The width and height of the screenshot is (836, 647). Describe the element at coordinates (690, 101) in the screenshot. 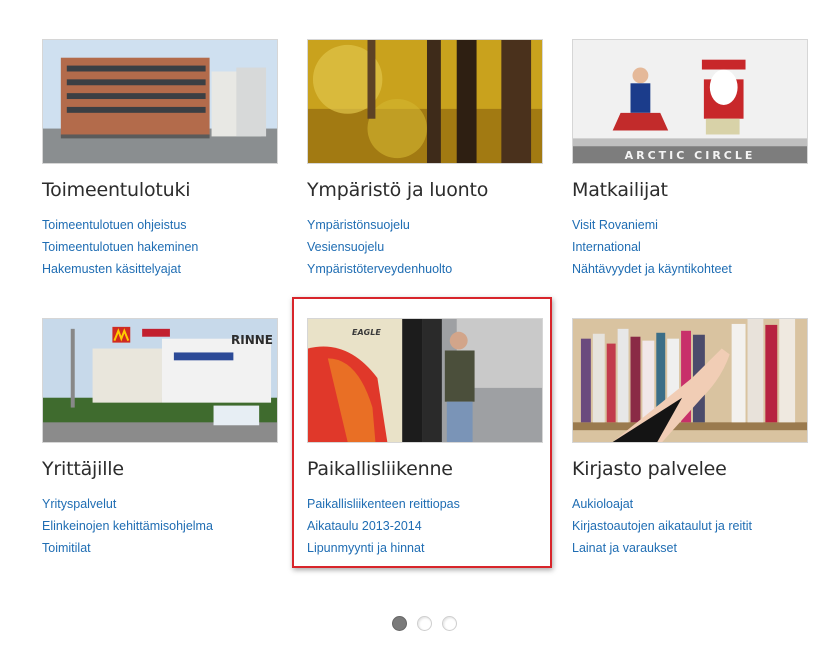

I see `arctic-circle-image: ARCTIC CIRCLE` at that location.